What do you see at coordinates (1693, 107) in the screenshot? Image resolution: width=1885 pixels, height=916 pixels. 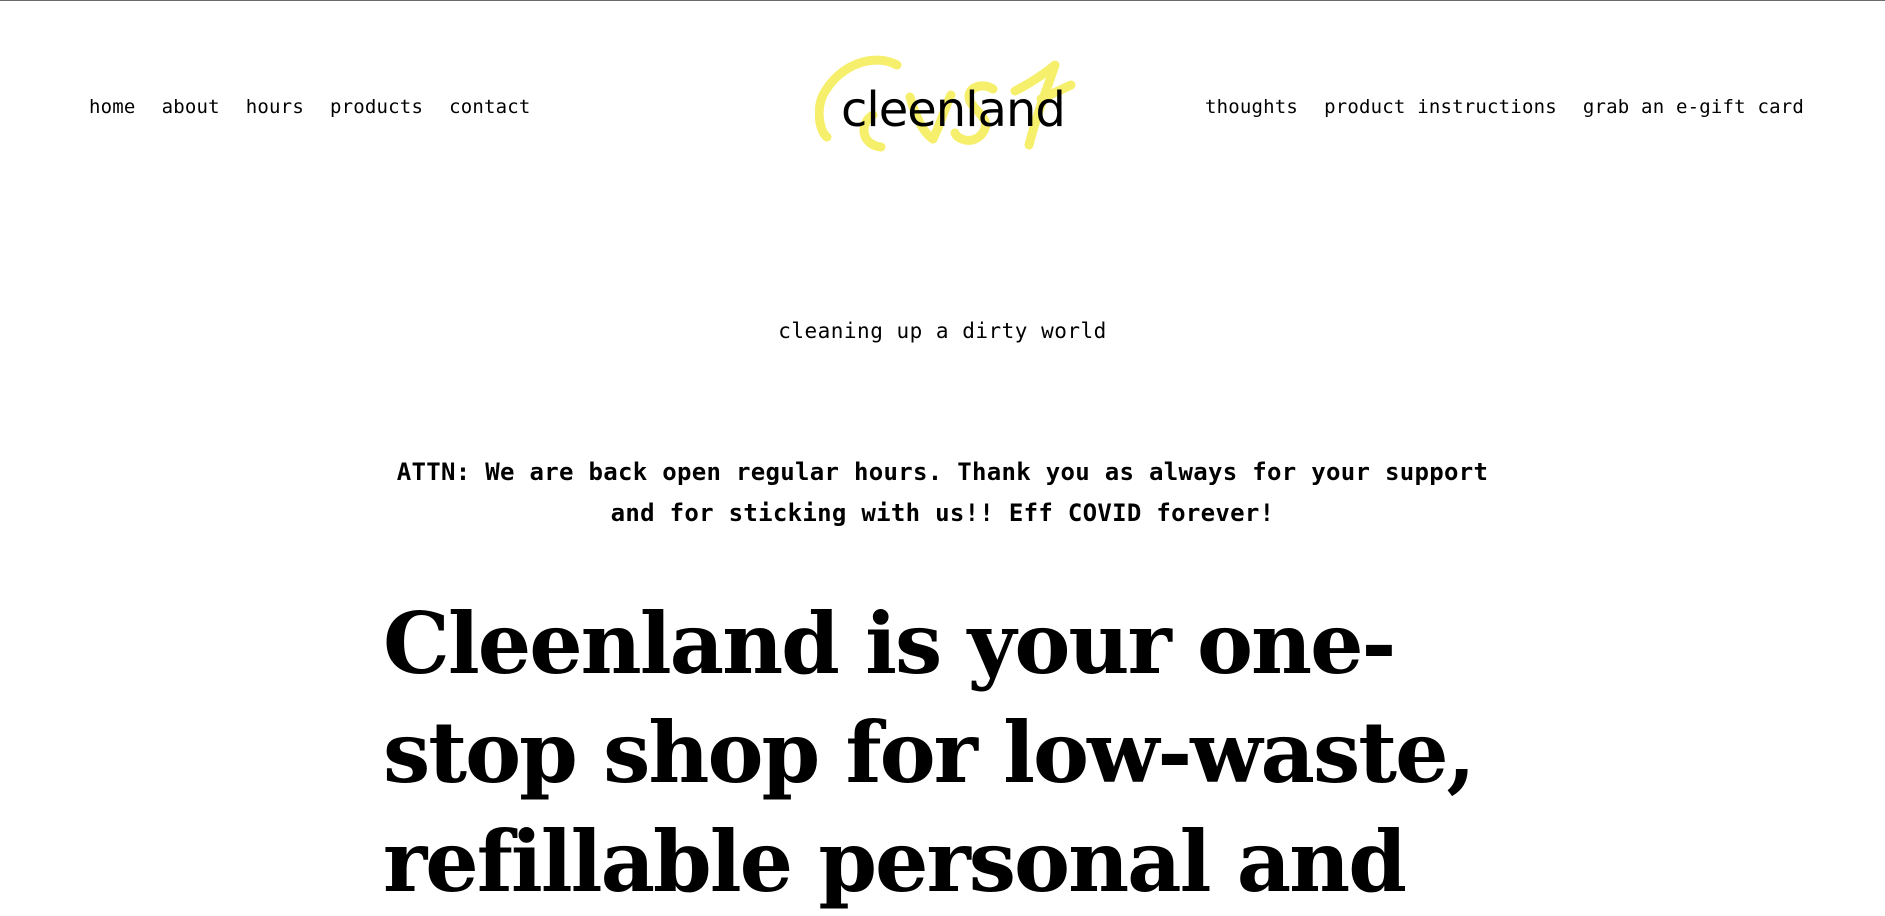 I see `nav-e-gift-card-link: grab an e-gift card` at bounding box center [1693, 107].